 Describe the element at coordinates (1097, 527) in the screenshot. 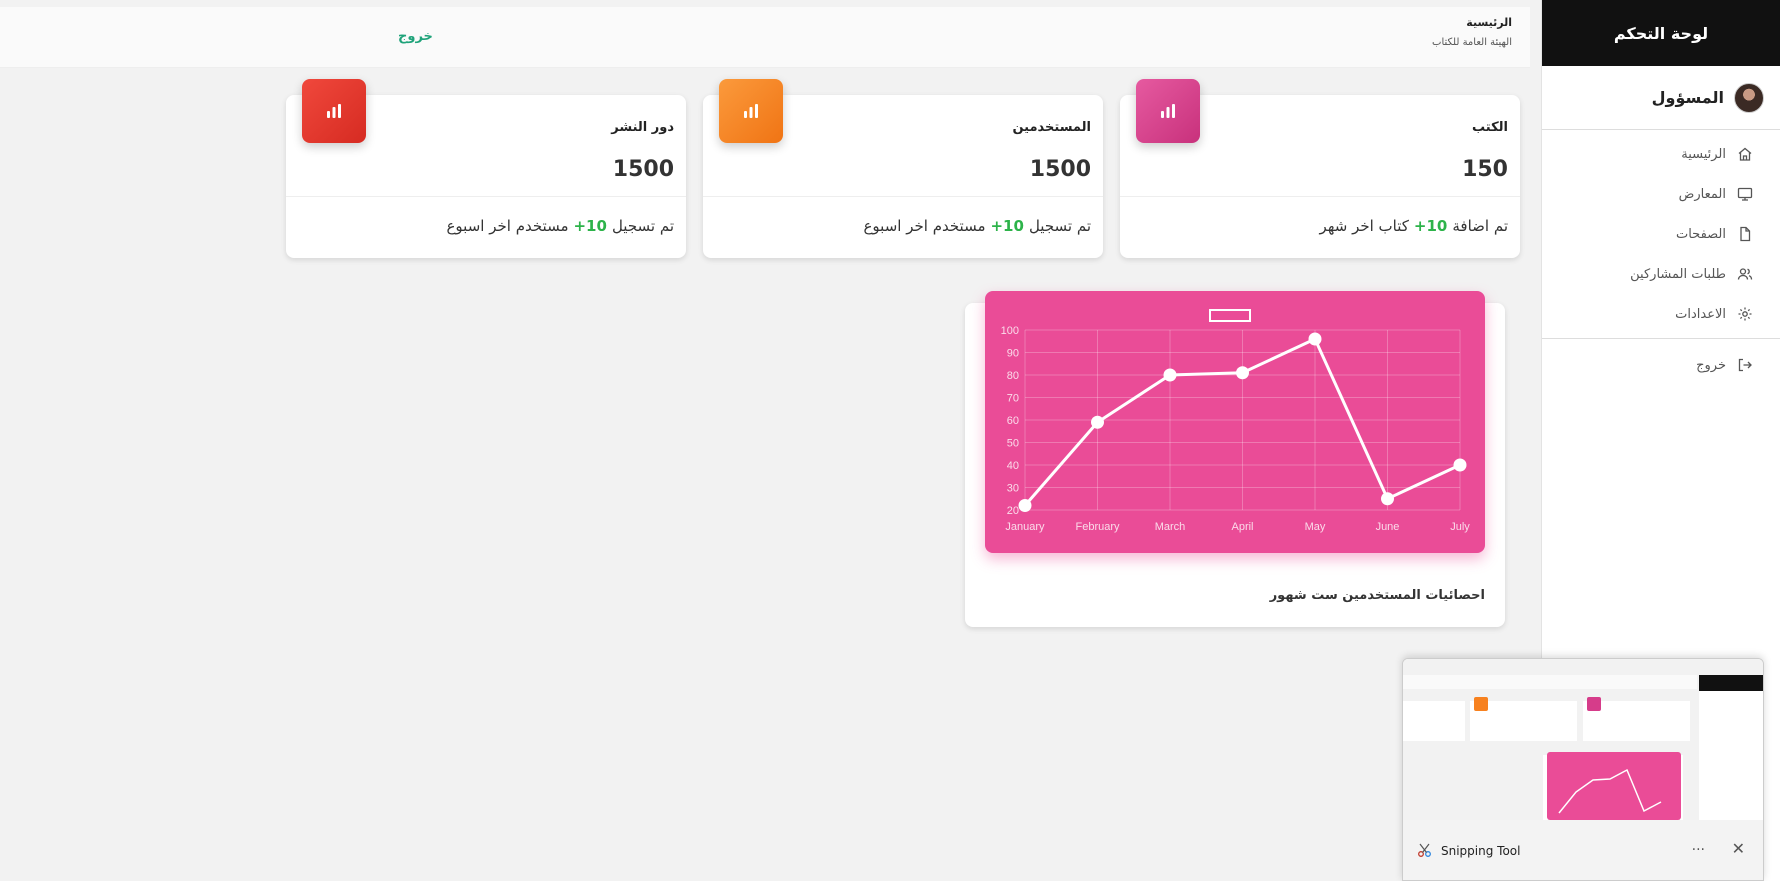

I see `x-tick-label: February` at that location.